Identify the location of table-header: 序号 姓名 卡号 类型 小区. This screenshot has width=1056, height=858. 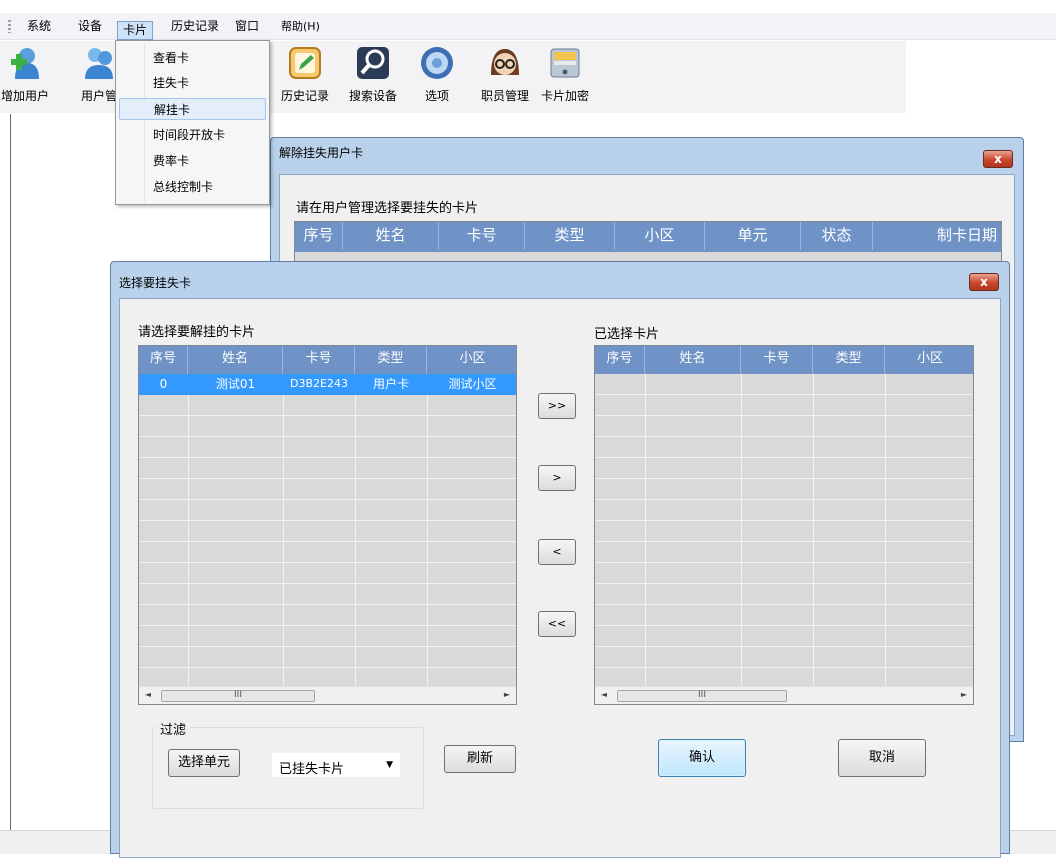
(327, 360).